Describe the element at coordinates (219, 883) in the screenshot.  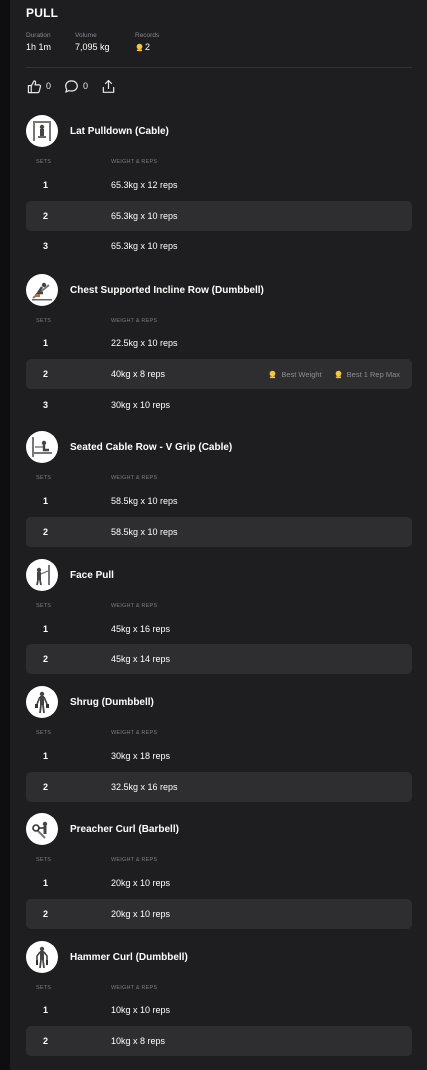
I see `set-row: 1 20kg x 10 reps` at that location.